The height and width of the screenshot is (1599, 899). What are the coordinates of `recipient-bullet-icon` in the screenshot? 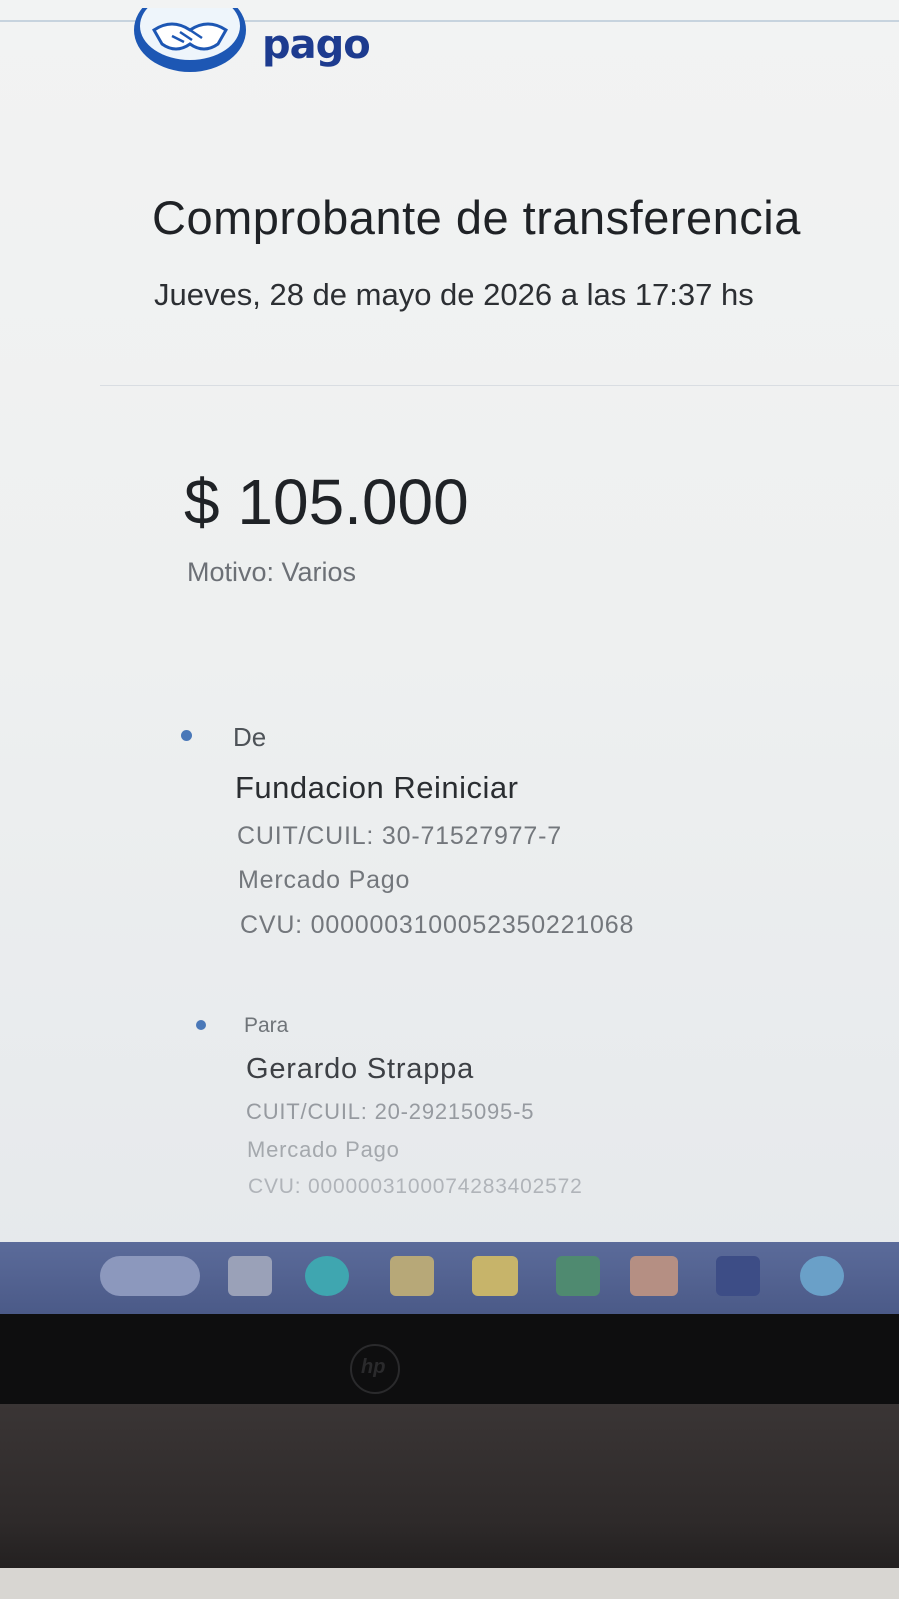 It's located at (201, 1025).